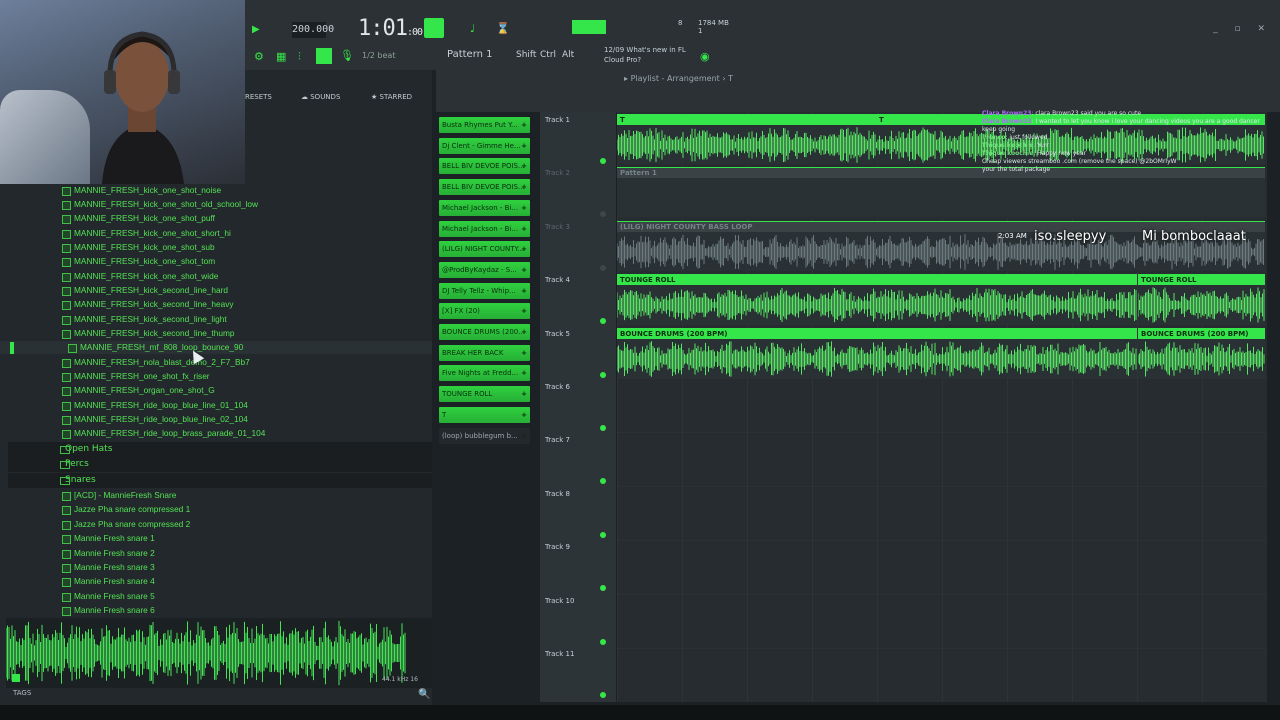 This screenshot has height=720, width=1280. I want to click on track-label: Track 9, so click(557, 547).